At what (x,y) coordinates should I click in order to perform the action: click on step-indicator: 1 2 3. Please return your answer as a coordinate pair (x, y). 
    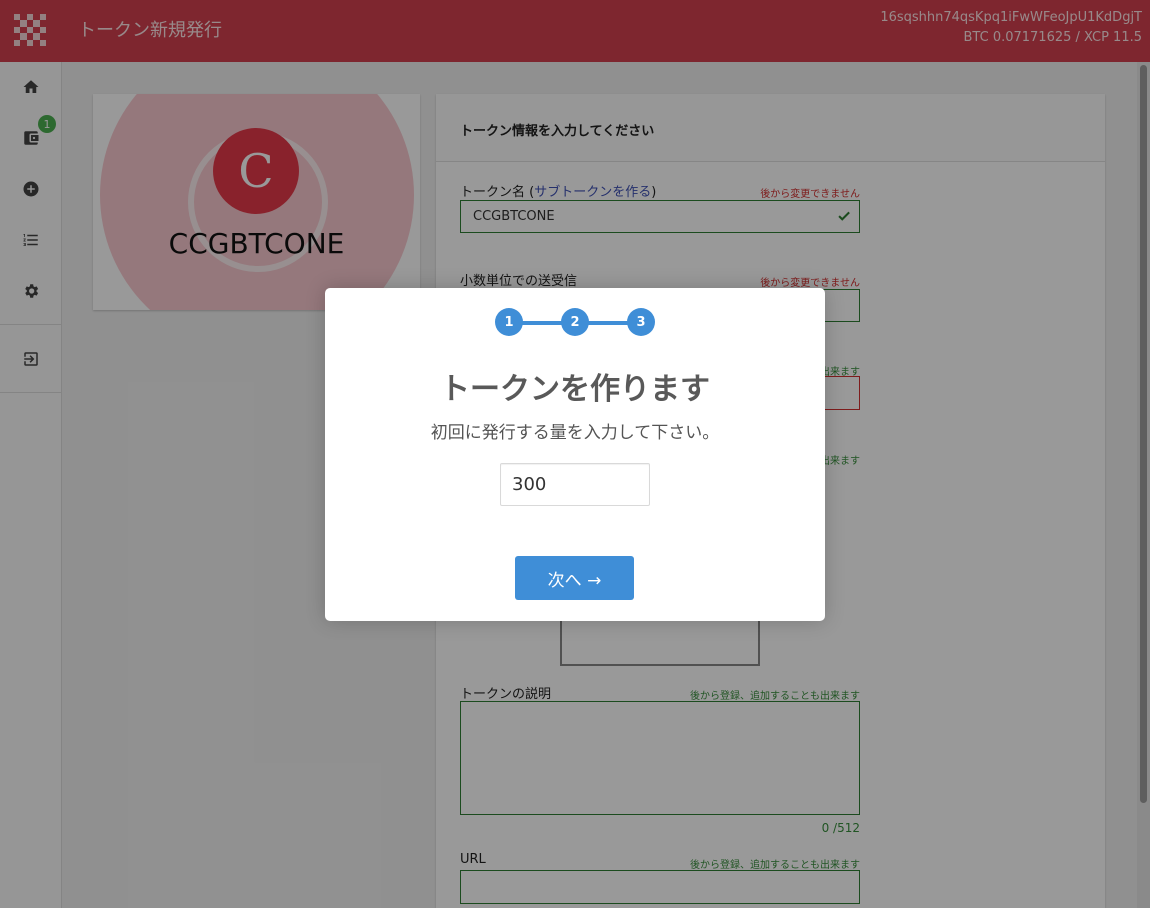
    Looking at the image, I should click on (575, 322).